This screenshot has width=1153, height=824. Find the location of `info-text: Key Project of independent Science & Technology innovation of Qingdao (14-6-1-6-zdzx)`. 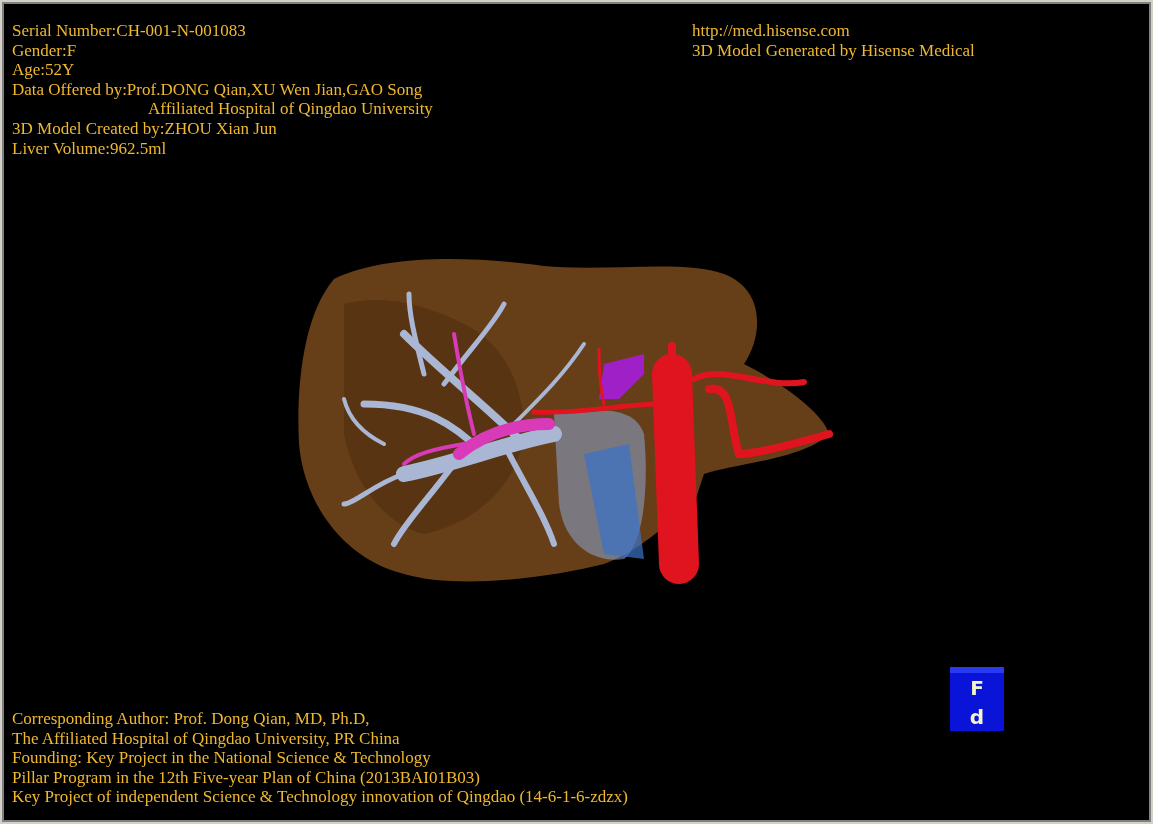

info-text: Key Project of independent Science & Technology innovation of Qingdao (14-6-1-6-zdzx) is located at coordinates (320, 797).